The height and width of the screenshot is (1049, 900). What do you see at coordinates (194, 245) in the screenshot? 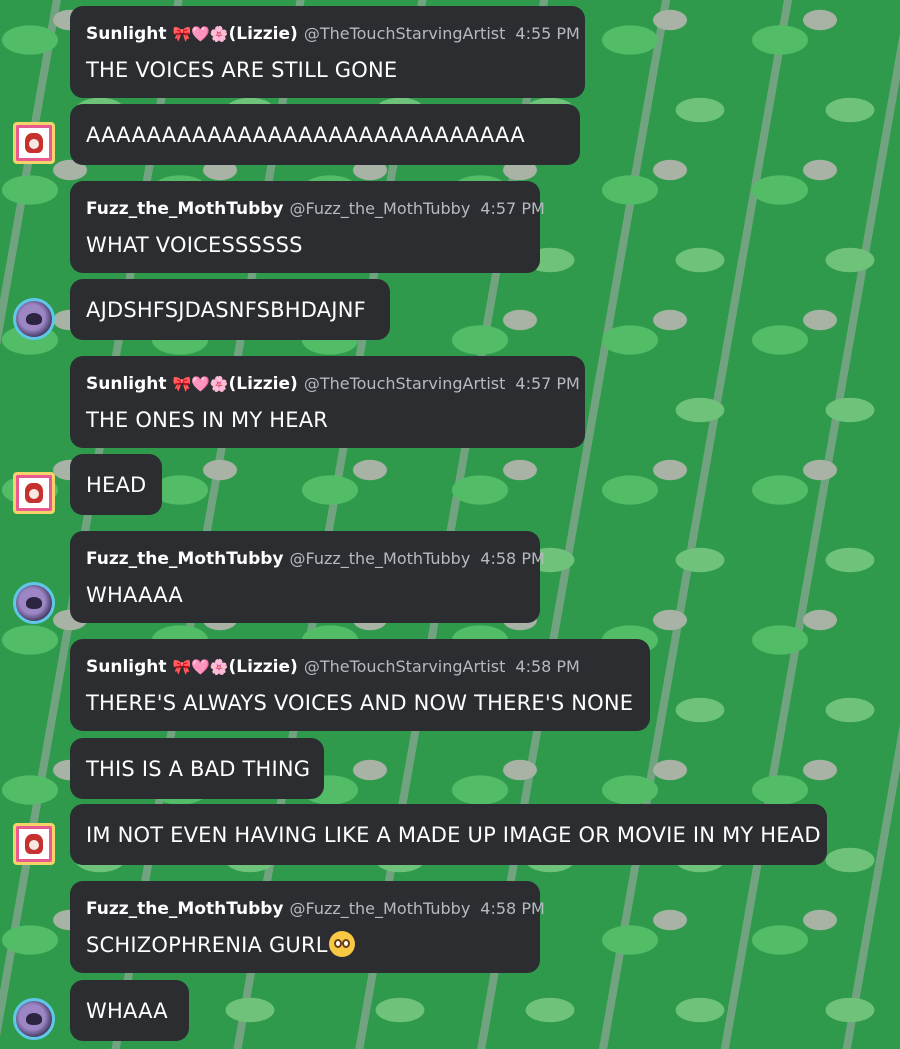
I see `message-text: WHAT VOICESSSSSS` at bounding box center [194, 245].